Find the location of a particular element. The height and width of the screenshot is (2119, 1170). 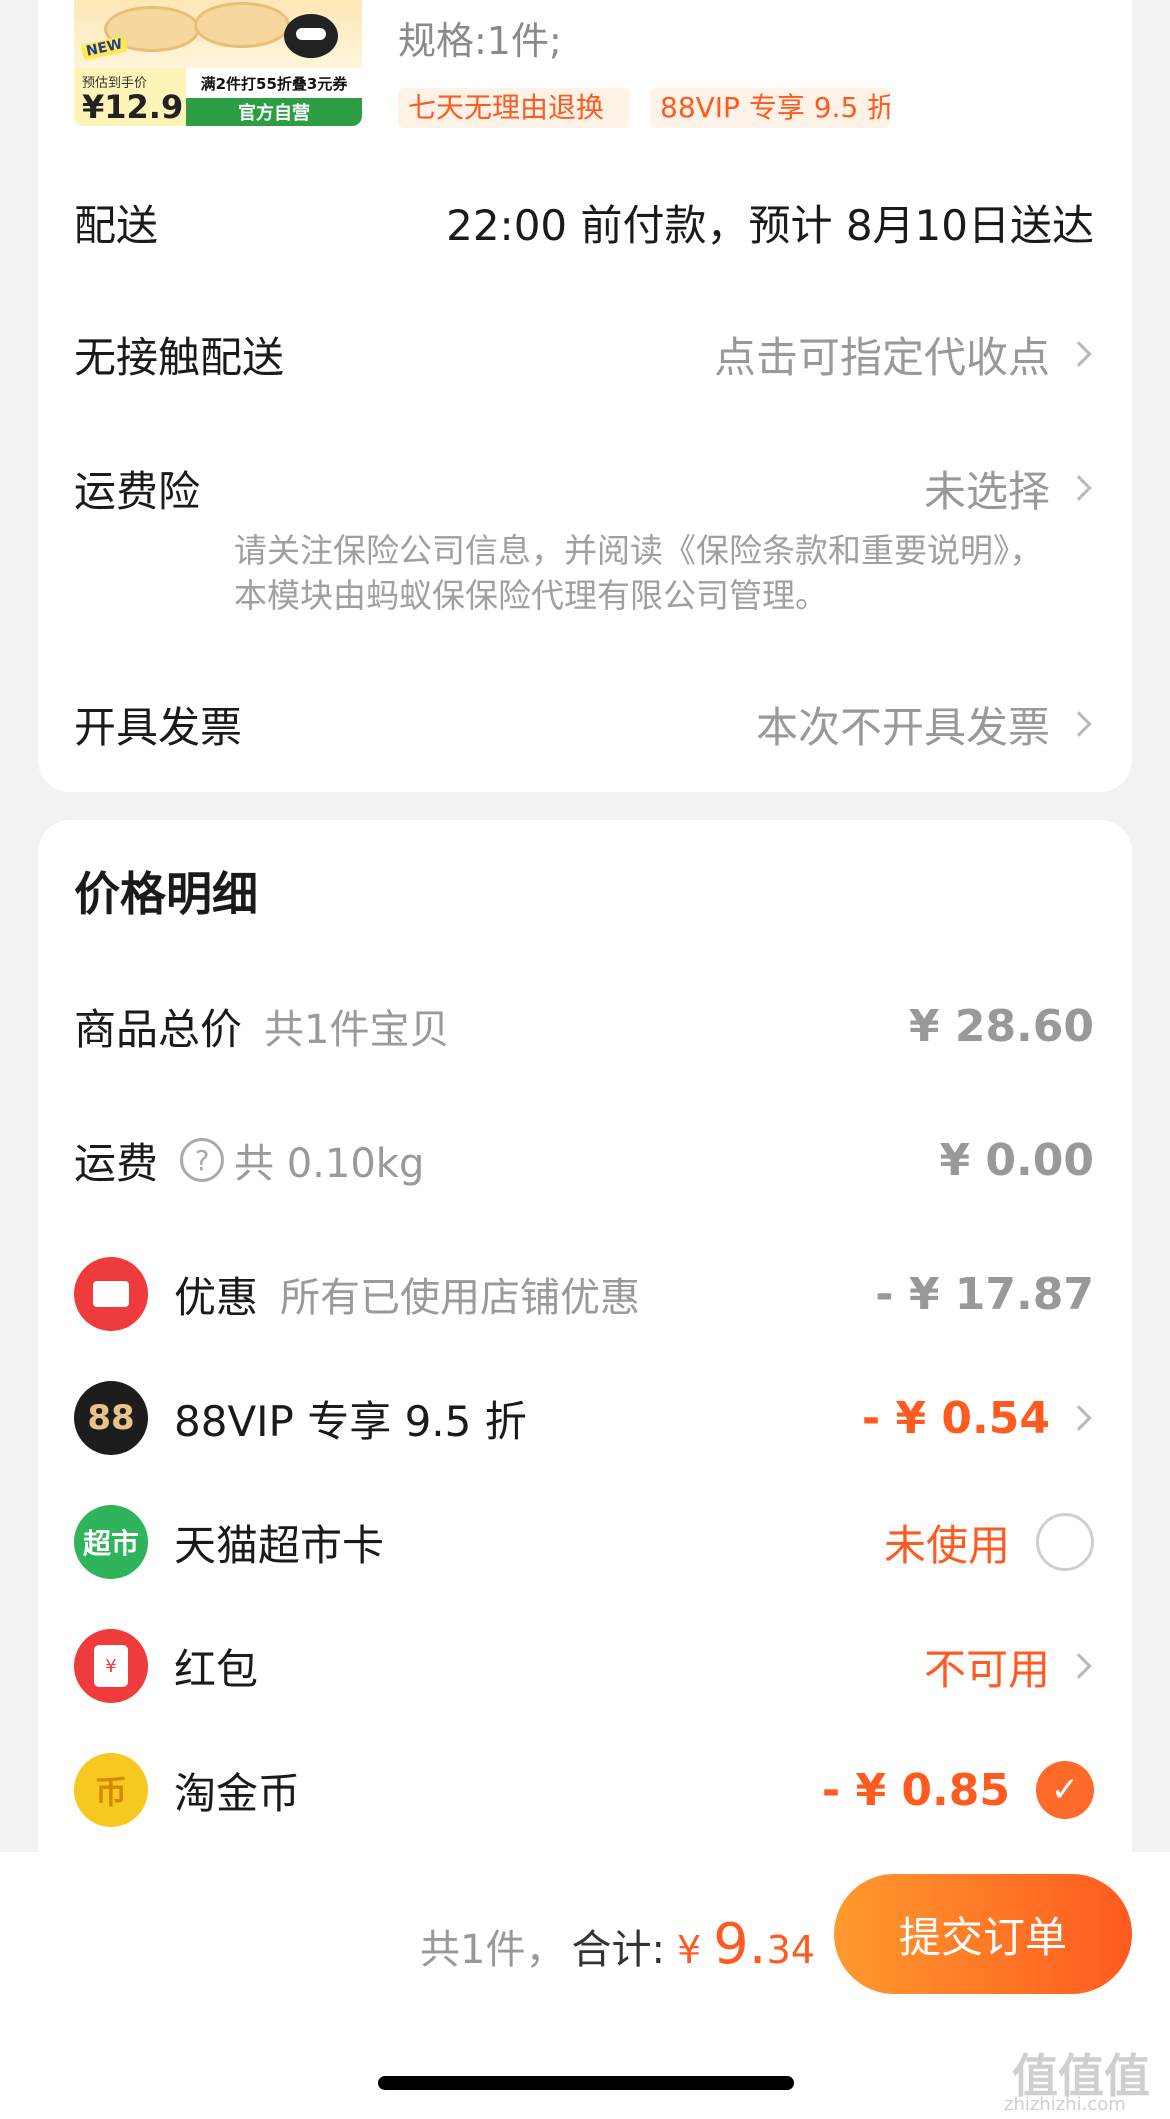

delivery-label: 配送 is located at coordinates (116, 225).